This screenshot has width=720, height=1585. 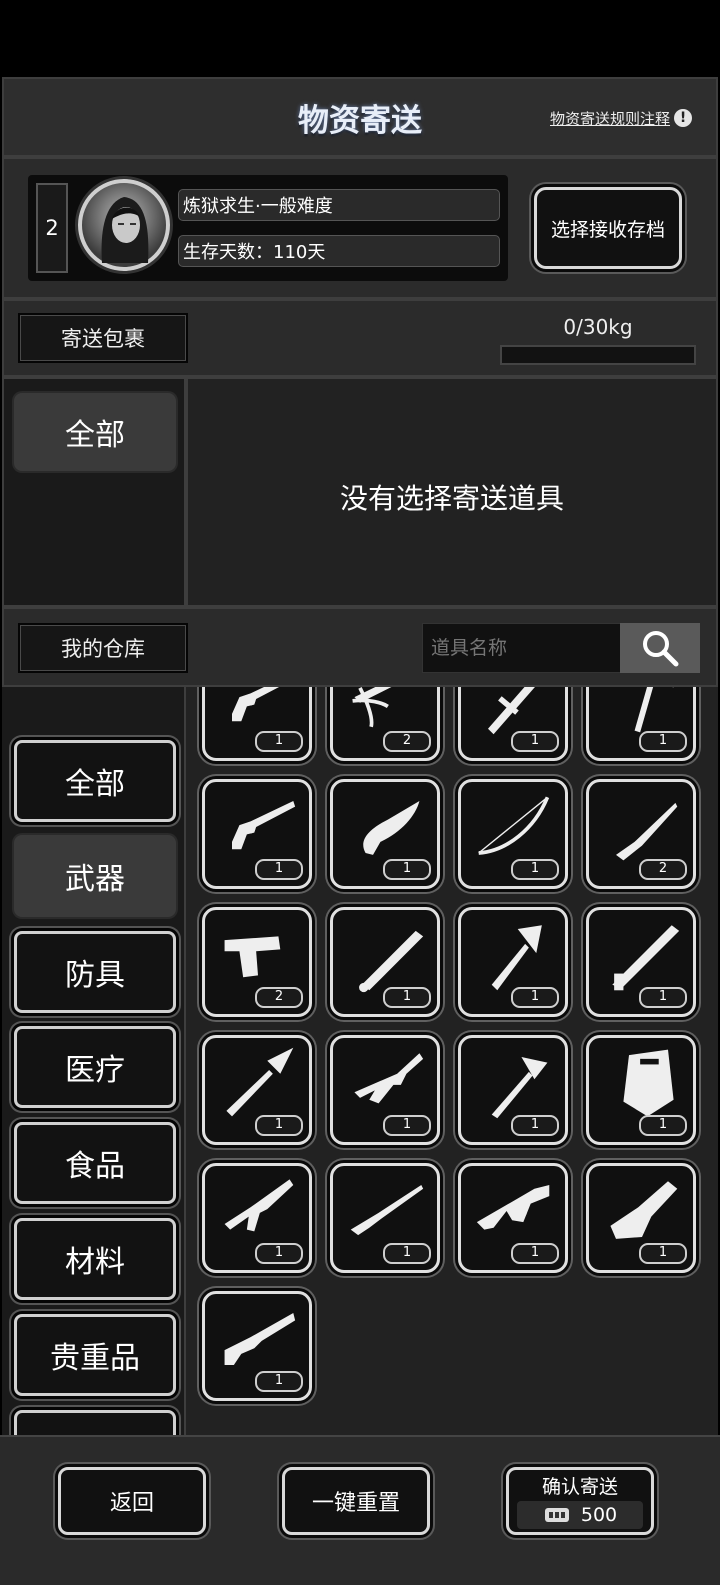 I want to click on warehouse-bar: 我的仓库, so click(x=360, y=647).